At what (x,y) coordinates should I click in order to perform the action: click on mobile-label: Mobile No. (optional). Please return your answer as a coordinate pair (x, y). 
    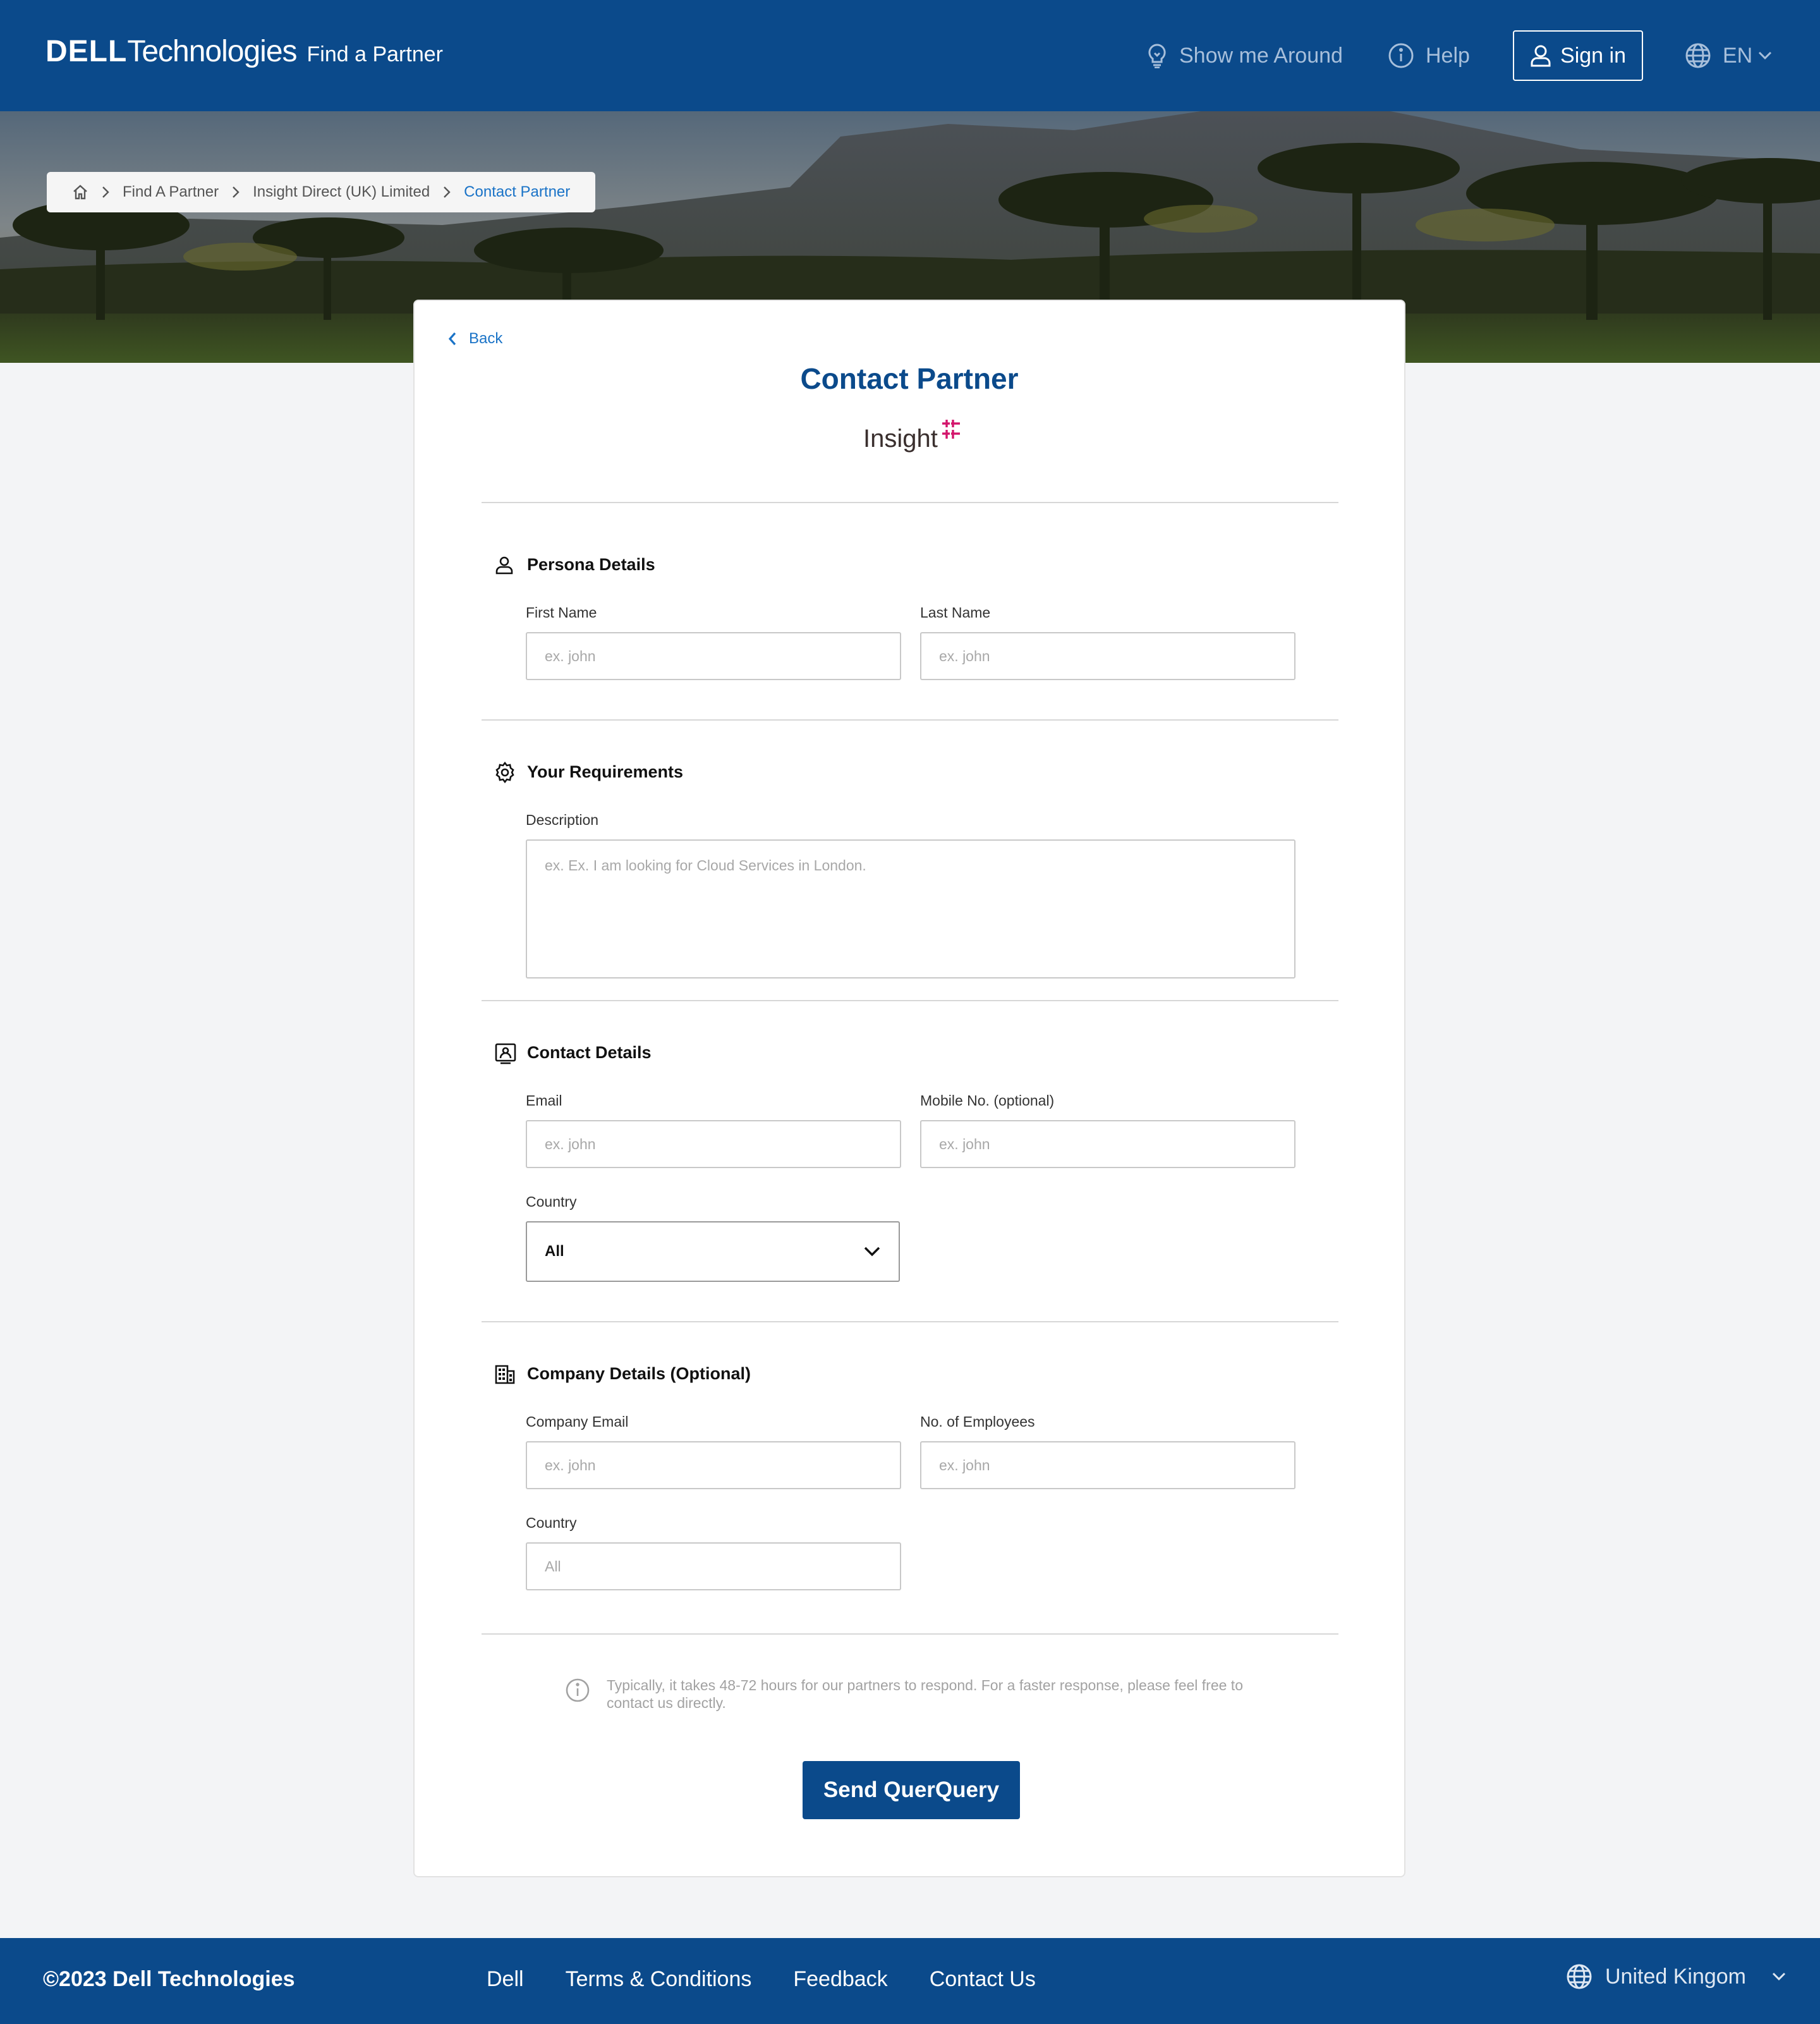
    Looking at the image, I should click on (987, 1100).